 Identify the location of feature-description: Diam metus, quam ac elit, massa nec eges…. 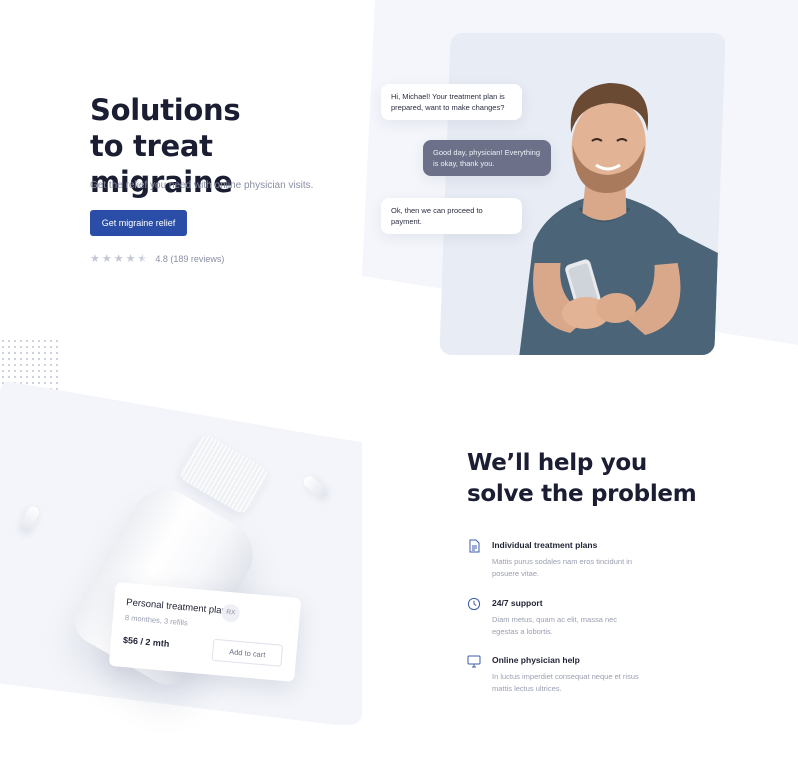
(555, 625).